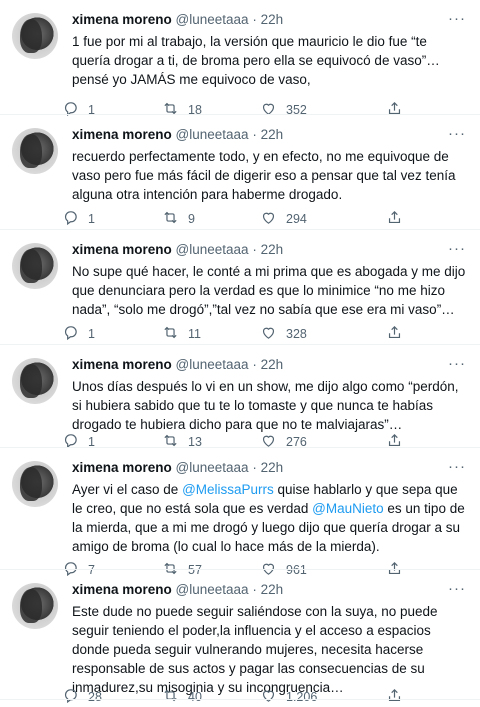  Describe the element at coordinates (194, 334) in the screenshot. I see `retweet-count: 11` at that location.